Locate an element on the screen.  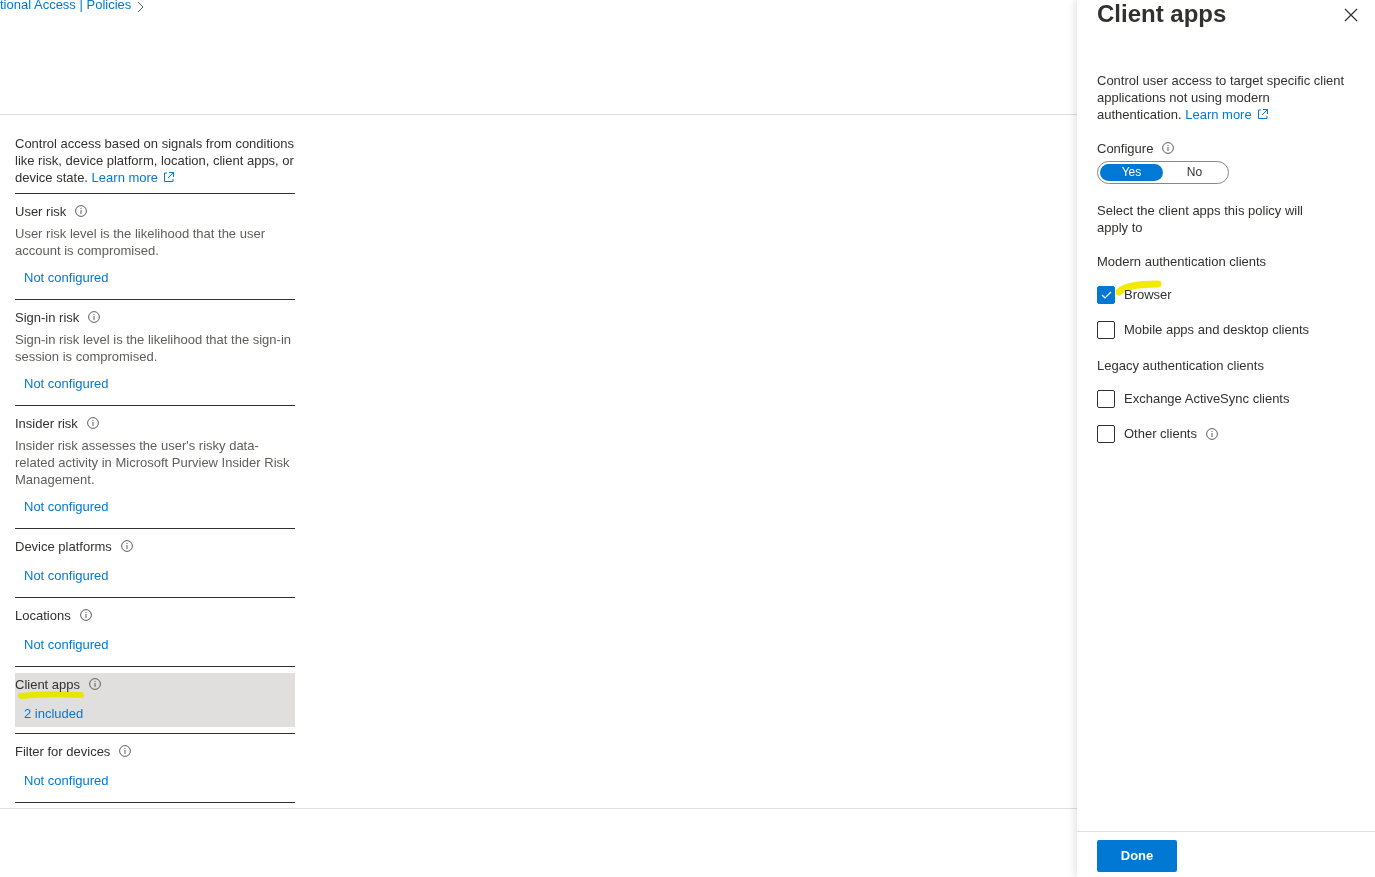
condition-row: User risk User risk level is the likelihood that the user account is compromised. Not configured is located at coordinates (155, 244).